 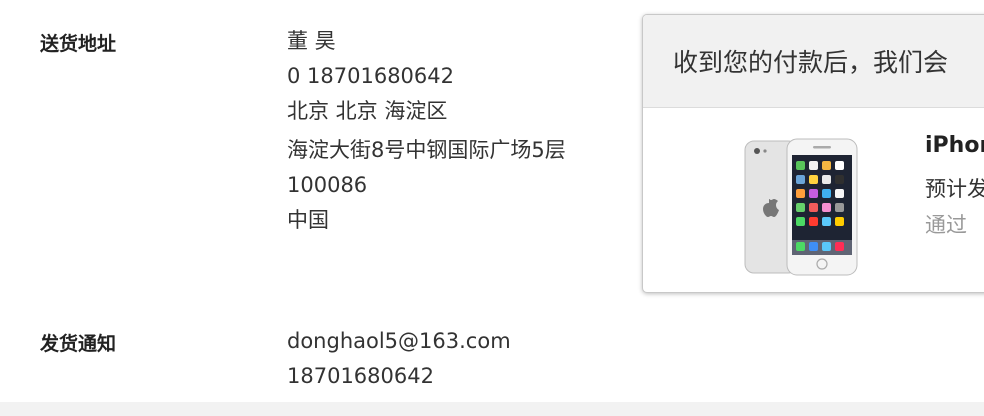 I want to click on product-name: iPhon, so click(x=954, y=145).